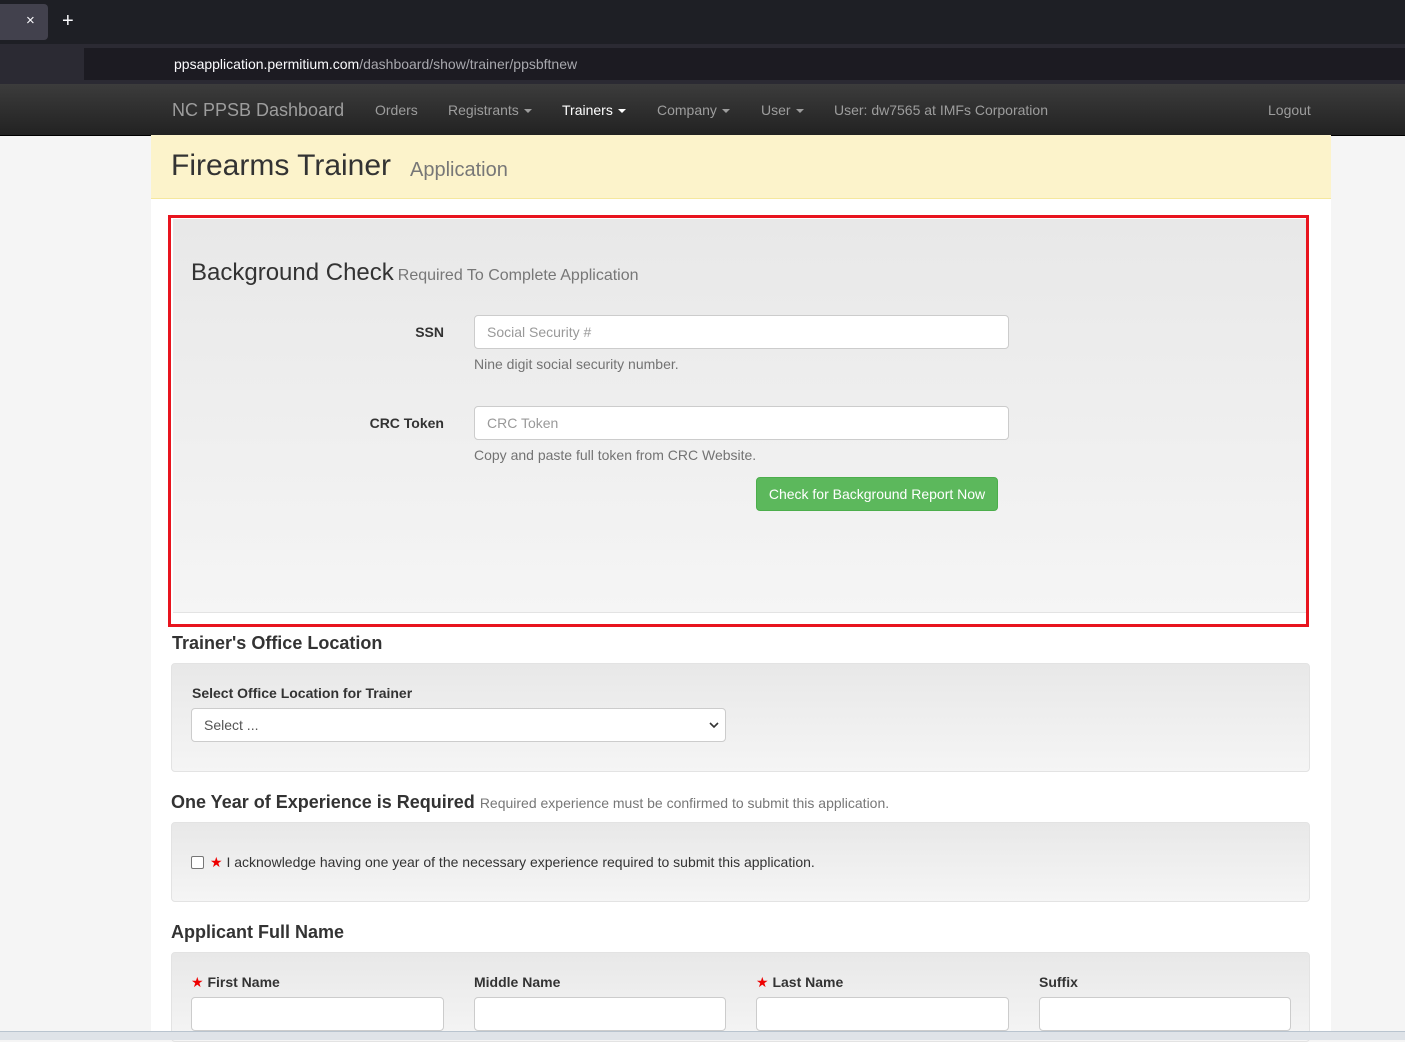 This screenshot has height=1042, width=1405. What do you see at coordinates (24, 22) in the screenshot?
I see `browser-tab: ×` at bounding box center [24, 22].